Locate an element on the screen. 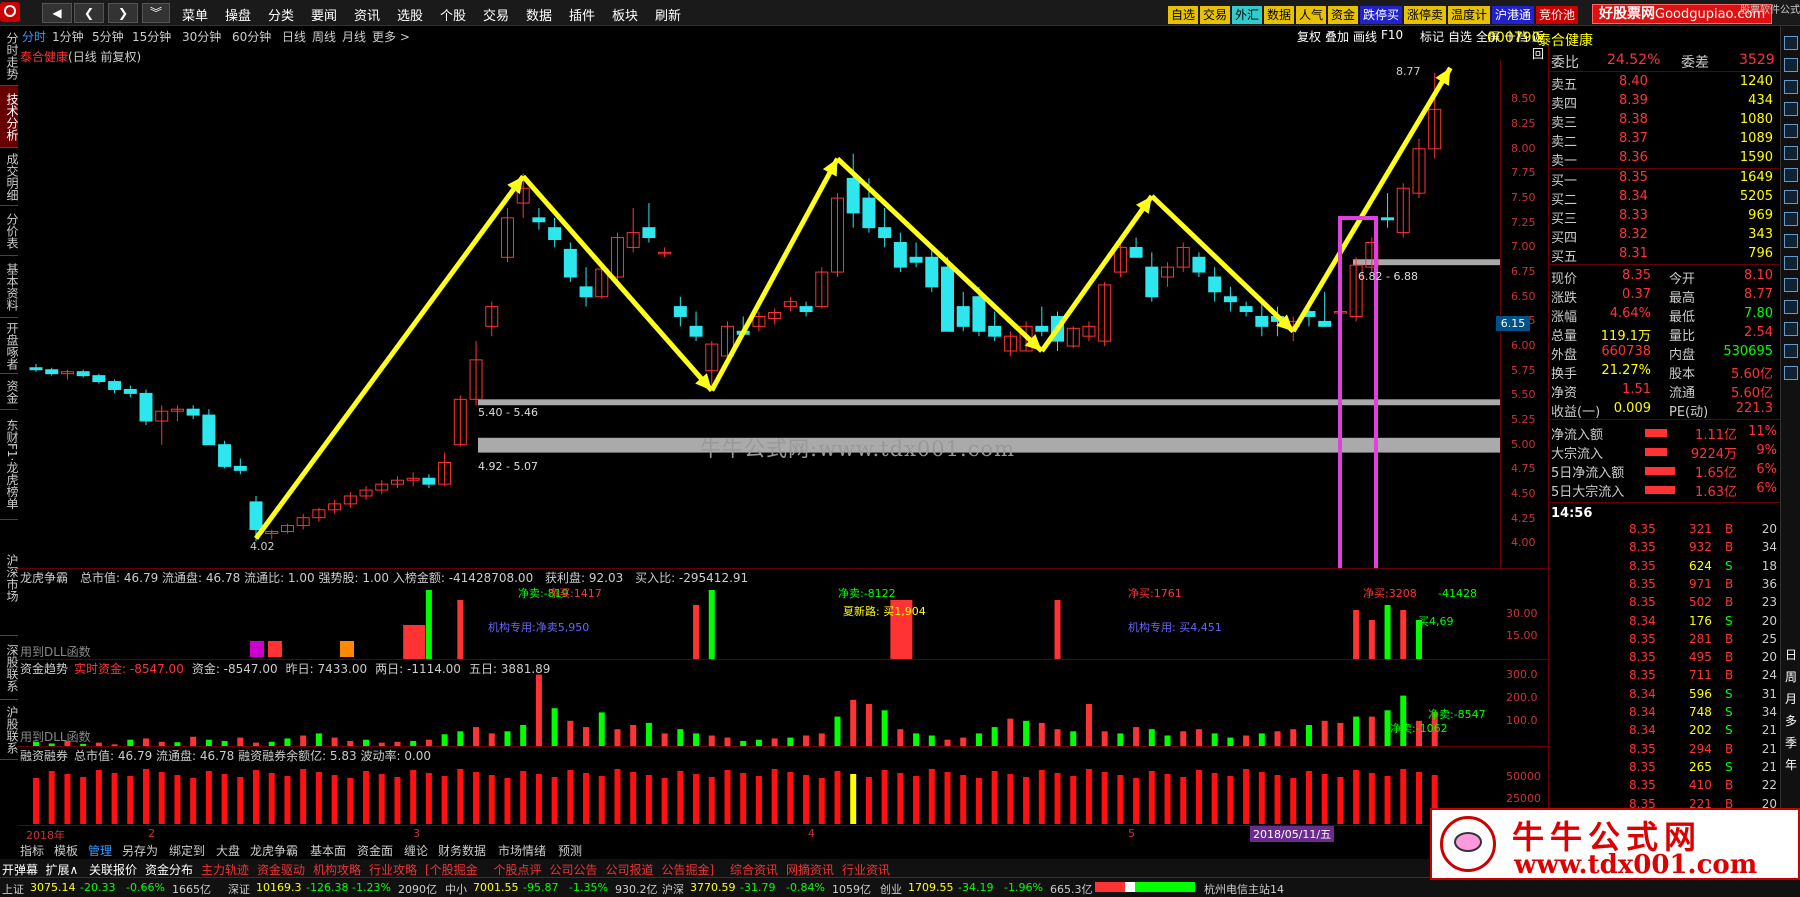 This screenshot has width=1800, height=897. leftnav-8: 沪深市场 is located at coordinates (9, 578).